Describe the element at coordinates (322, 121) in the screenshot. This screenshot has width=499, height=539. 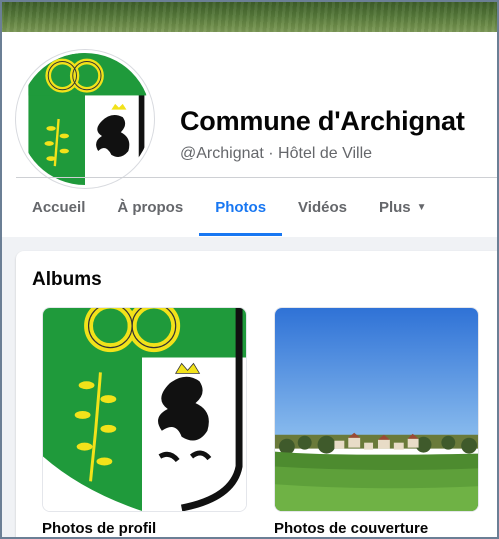
I see `page-title: Commune d'Archignat` at that location.